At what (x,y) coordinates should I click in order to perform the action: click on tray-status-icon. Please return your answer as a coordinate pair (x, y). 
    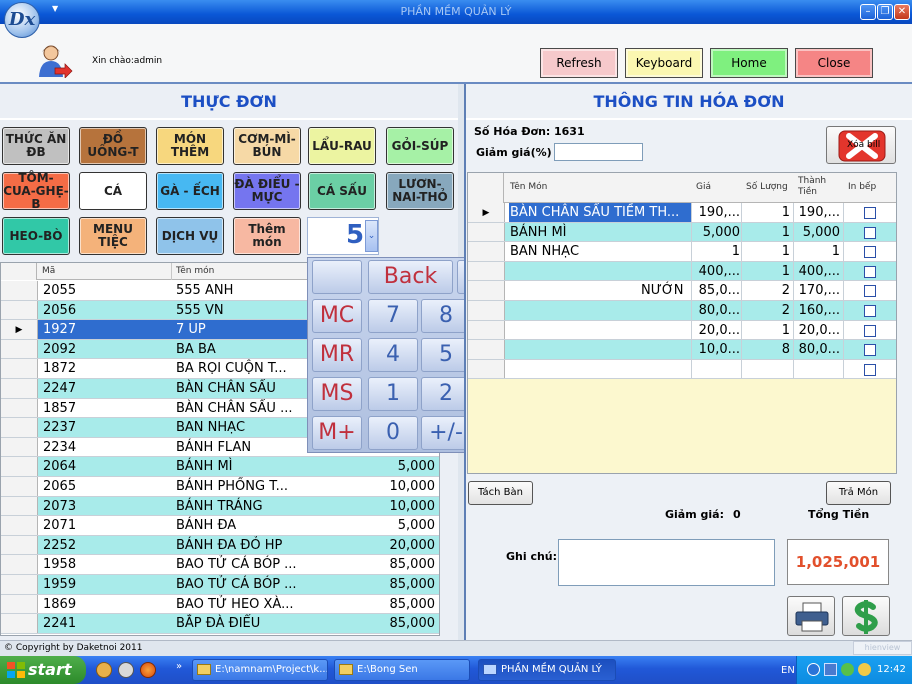
    Looking at the image, I should click on (864, 669).